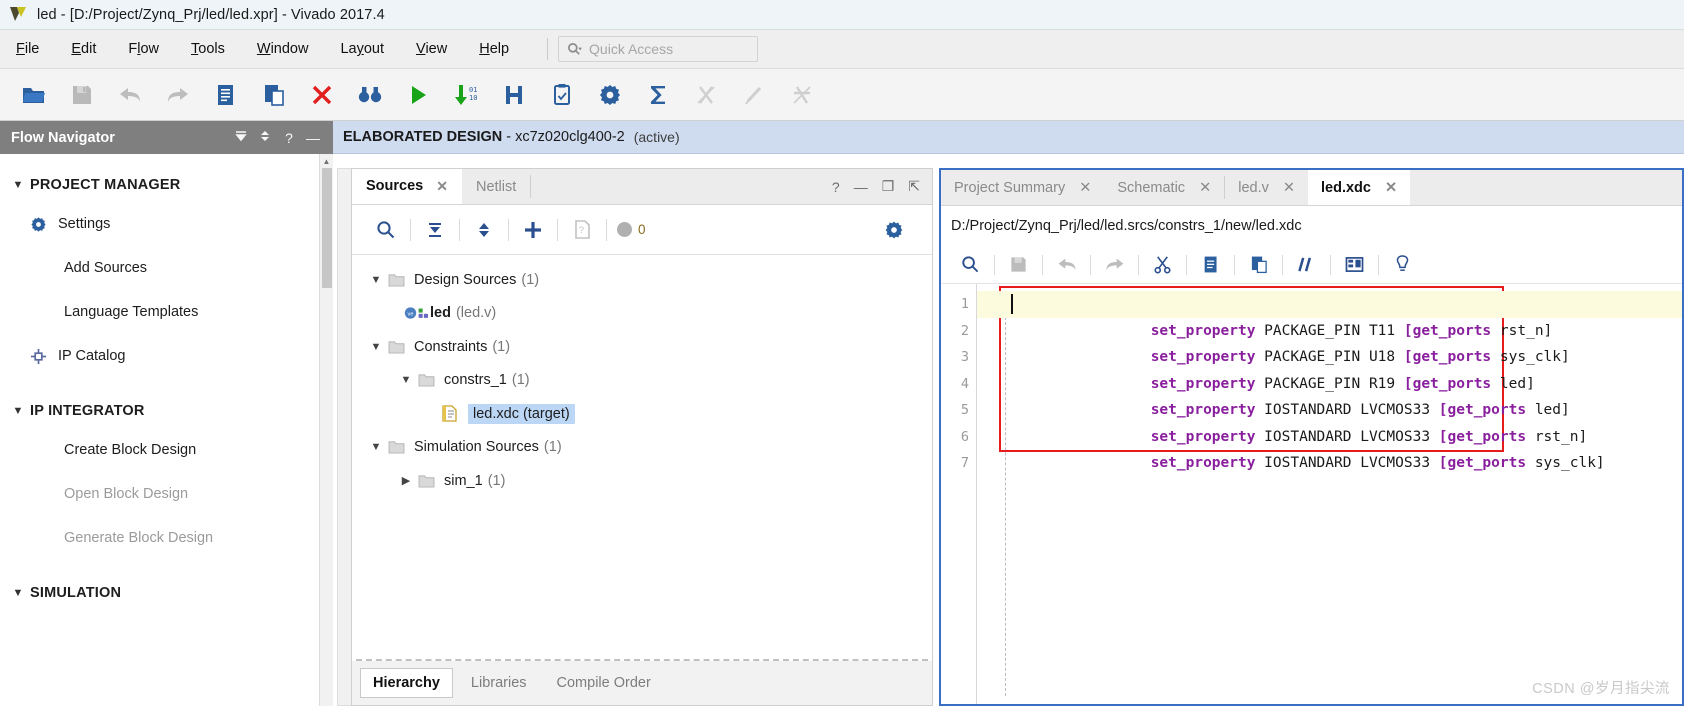 This screenshot has height=706, width=1684. Describe the element at coordinates (1266, 187) in the screenshot. I see `tab-led-v: led.v ✕` at that location.